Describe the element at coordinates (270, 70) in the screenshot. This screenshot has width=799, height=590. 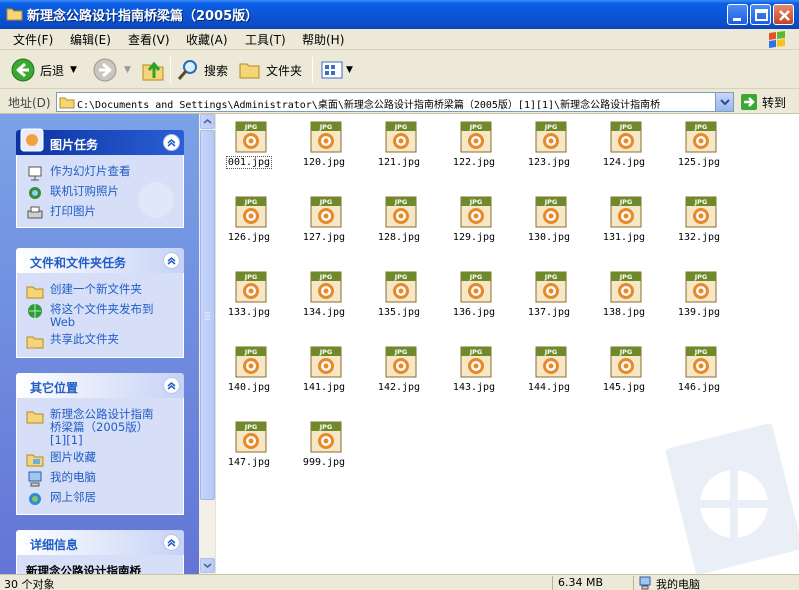
I see `folders-button: 文件夹` at that location.